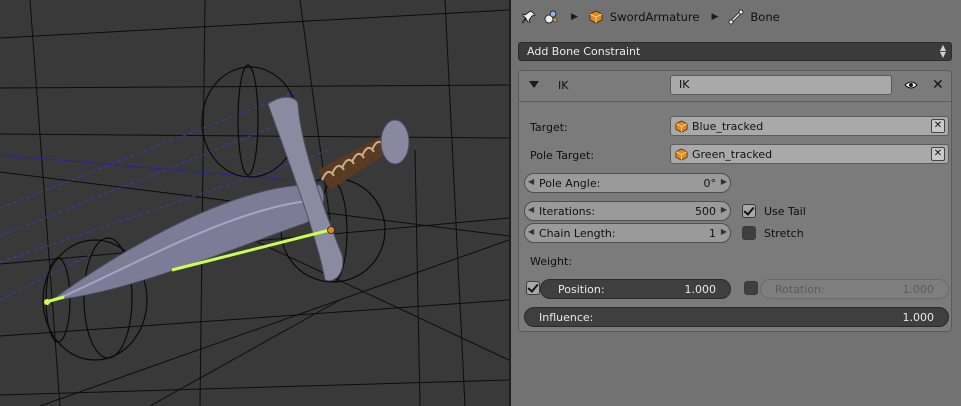 This screenshot has width=961, height=406. What do you see at coordinates (751, 288) in the screenshot?
I see `rotation-checkbox` at bounding box center [751, 288].